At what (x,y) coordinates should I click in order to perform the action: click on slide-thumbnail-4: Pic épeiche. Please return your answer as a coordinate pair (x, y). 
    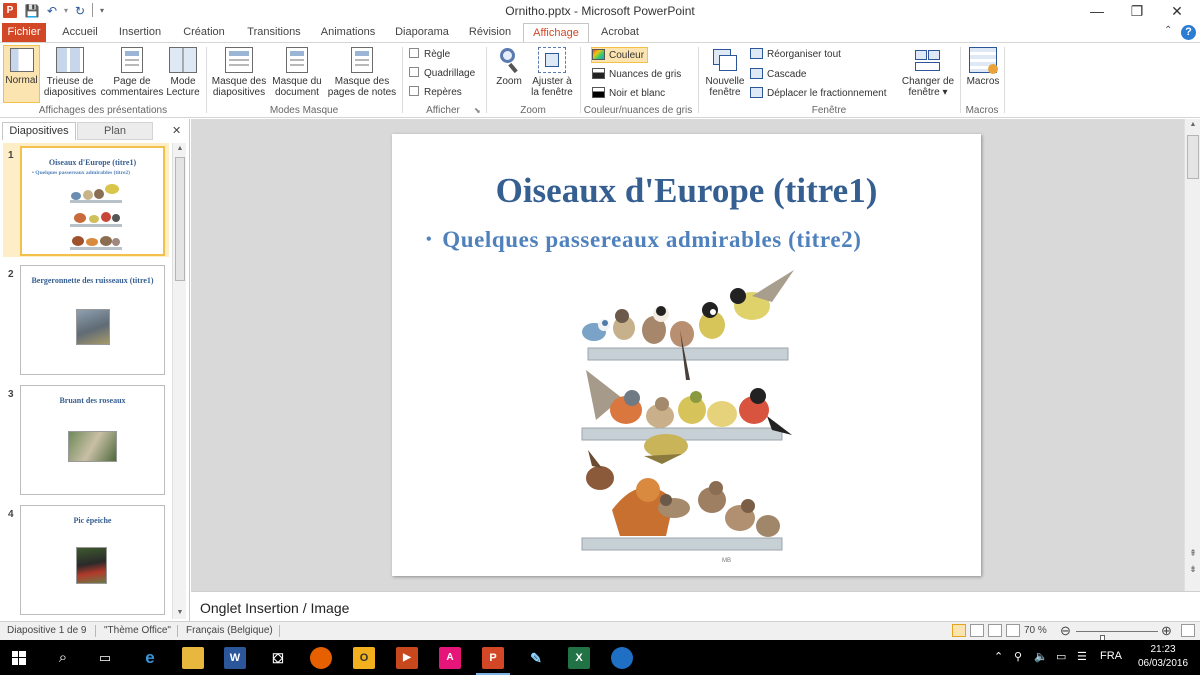
    Looking at the image, I should click on (92, 560).